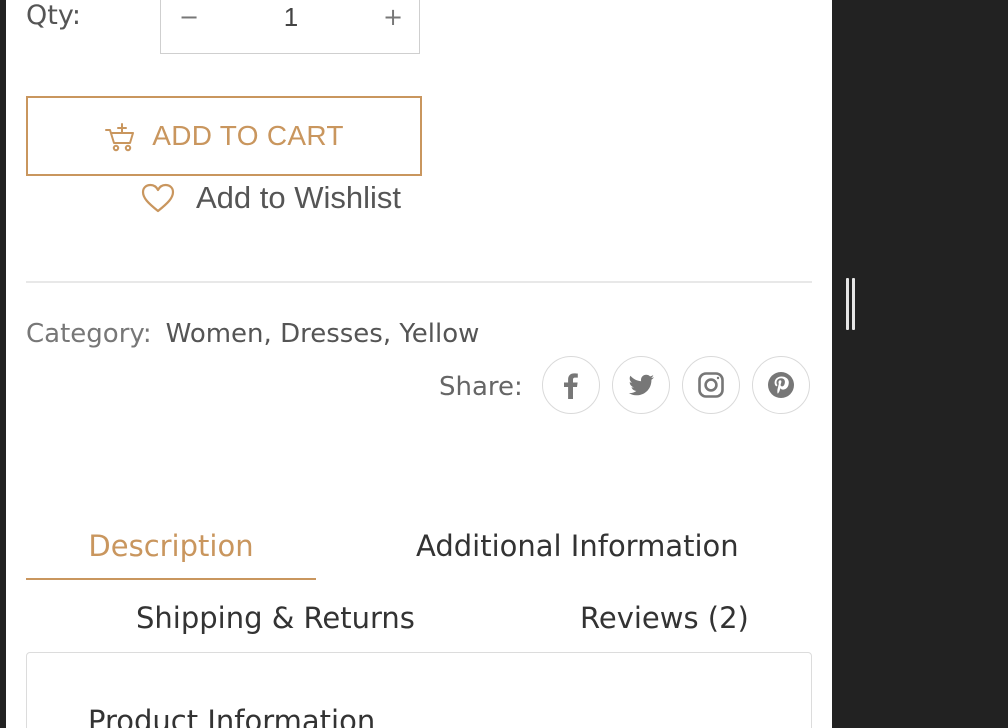  I want to click on share-facebook-button, so click(571, 385).